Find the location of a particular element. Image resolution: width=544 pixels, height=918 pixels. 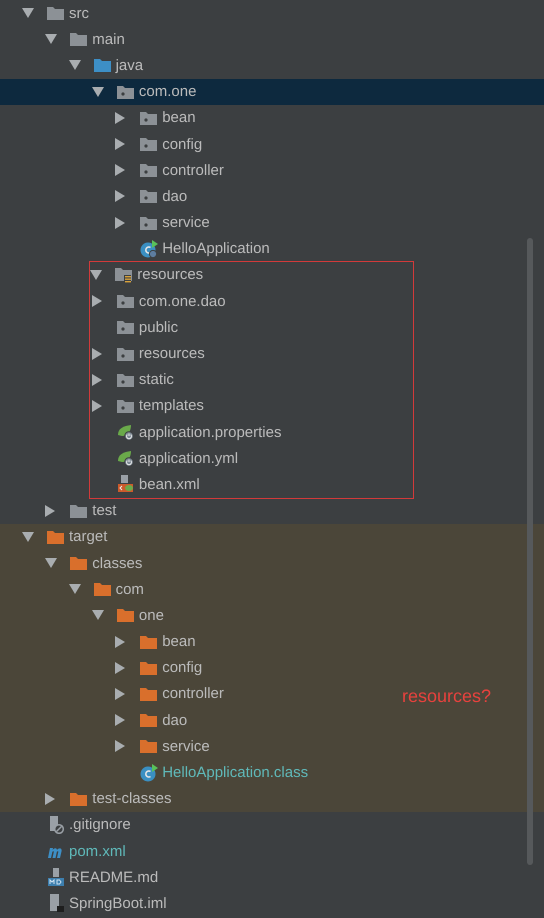

item-label: static is located at coordinates (156, 380).